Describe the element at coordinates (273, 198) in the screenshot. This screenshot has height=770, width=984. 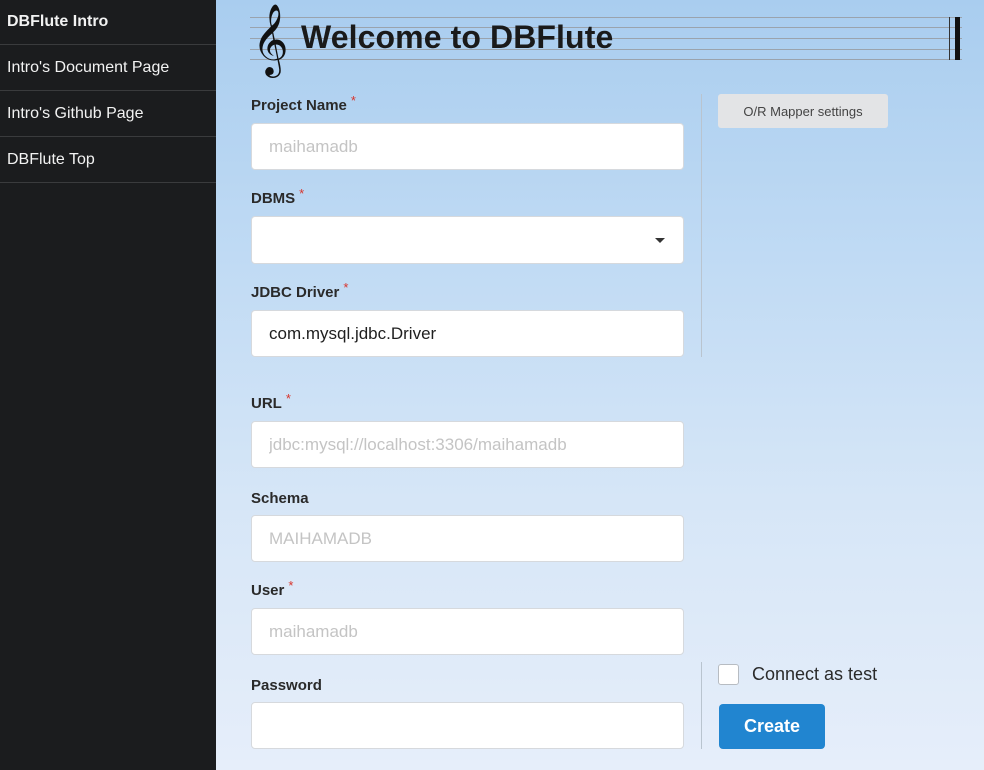
I see `dbms-label-text: DBMS` at that location.